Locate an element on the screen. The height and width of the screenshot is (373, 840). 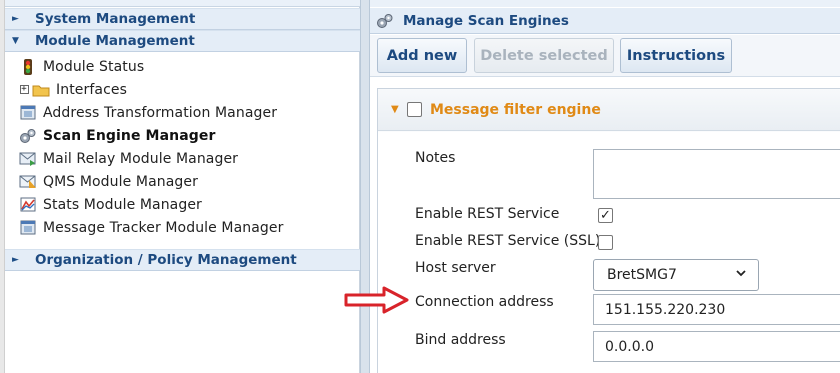
toolbar: Add new Delete selected Instructions is located at coordinates (605, 56).